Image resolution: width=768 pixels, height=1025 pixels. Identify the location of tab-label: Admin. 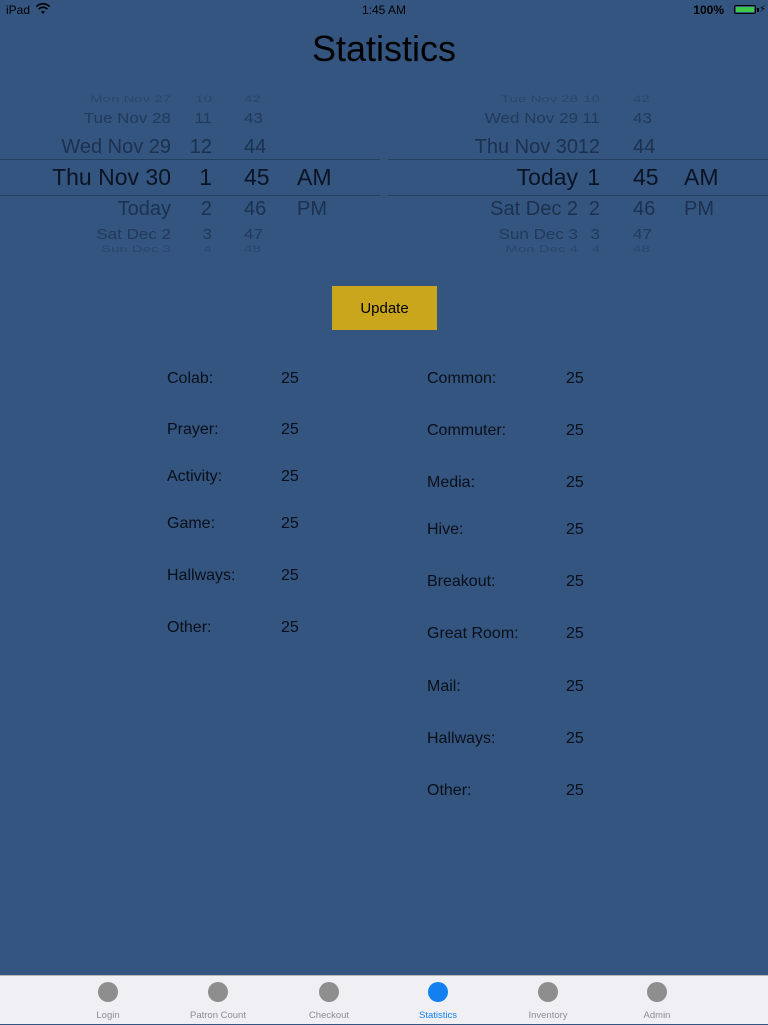
(657, 1015).